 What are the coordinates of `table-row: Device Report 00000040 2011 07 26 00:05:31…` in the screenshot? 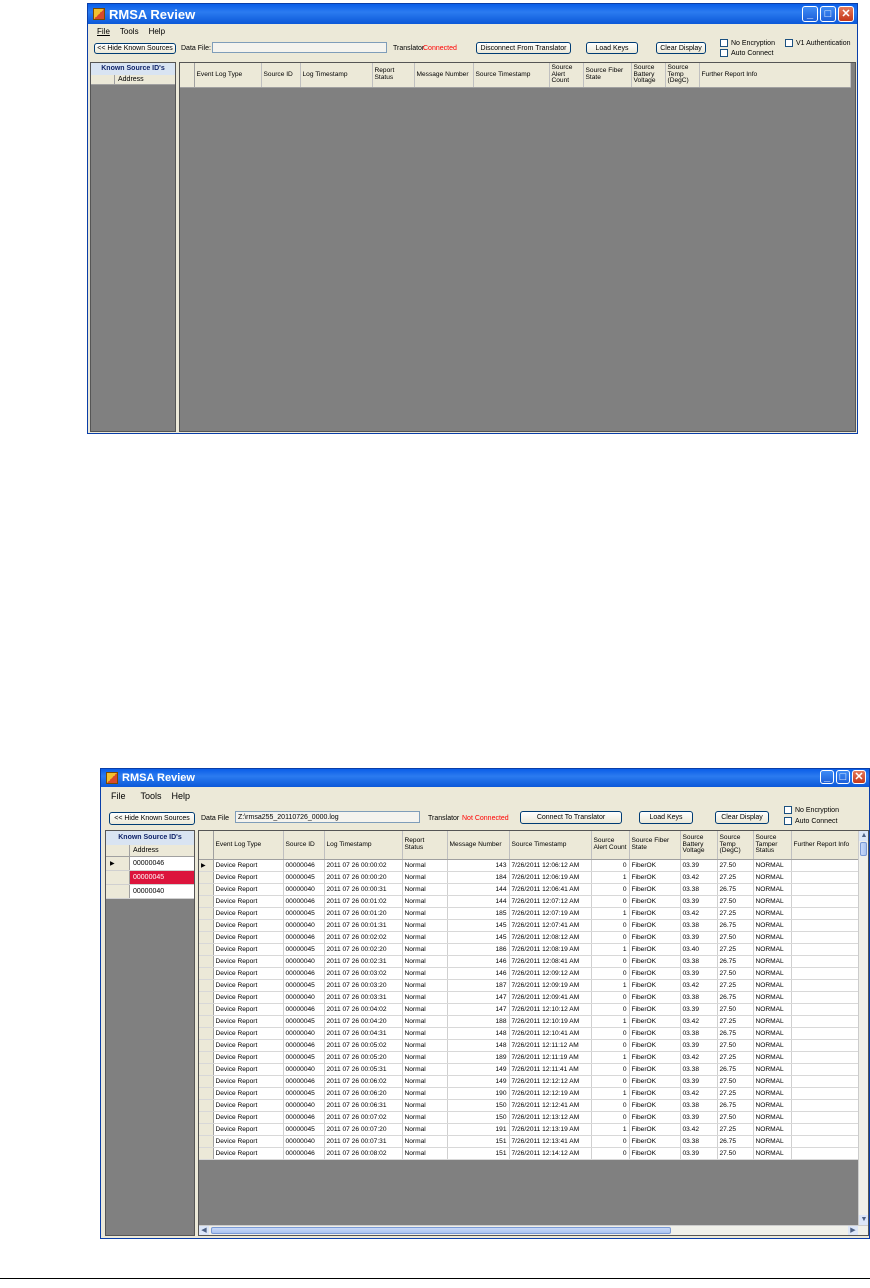 It's located at (529, 1069).